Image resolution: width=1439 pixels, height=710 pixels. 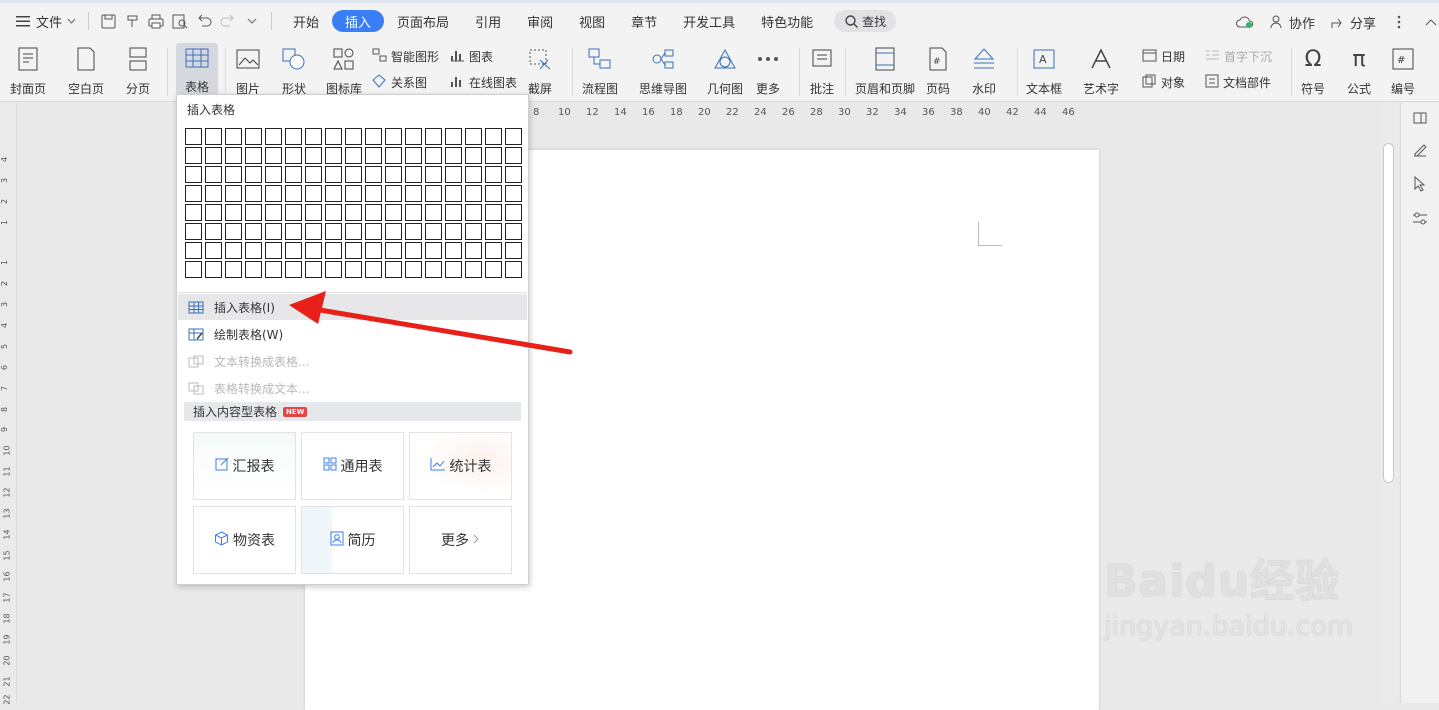 What do you see at coordinates (488, 21) in the screenshot?
I see `tab-references: 引用` at bounding box center [488, 21].